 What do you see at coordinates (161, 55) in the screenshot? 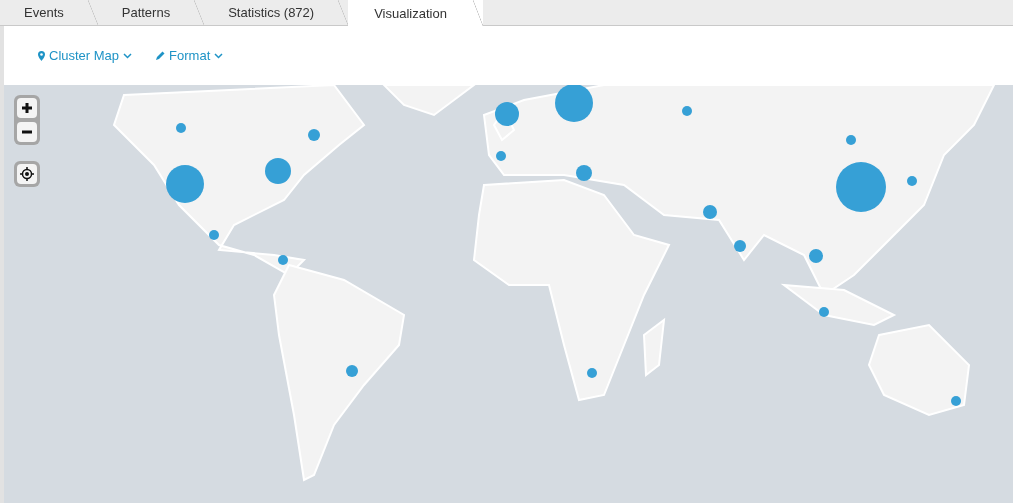
I see `pencil-icon` at bounding box center [161, 55].